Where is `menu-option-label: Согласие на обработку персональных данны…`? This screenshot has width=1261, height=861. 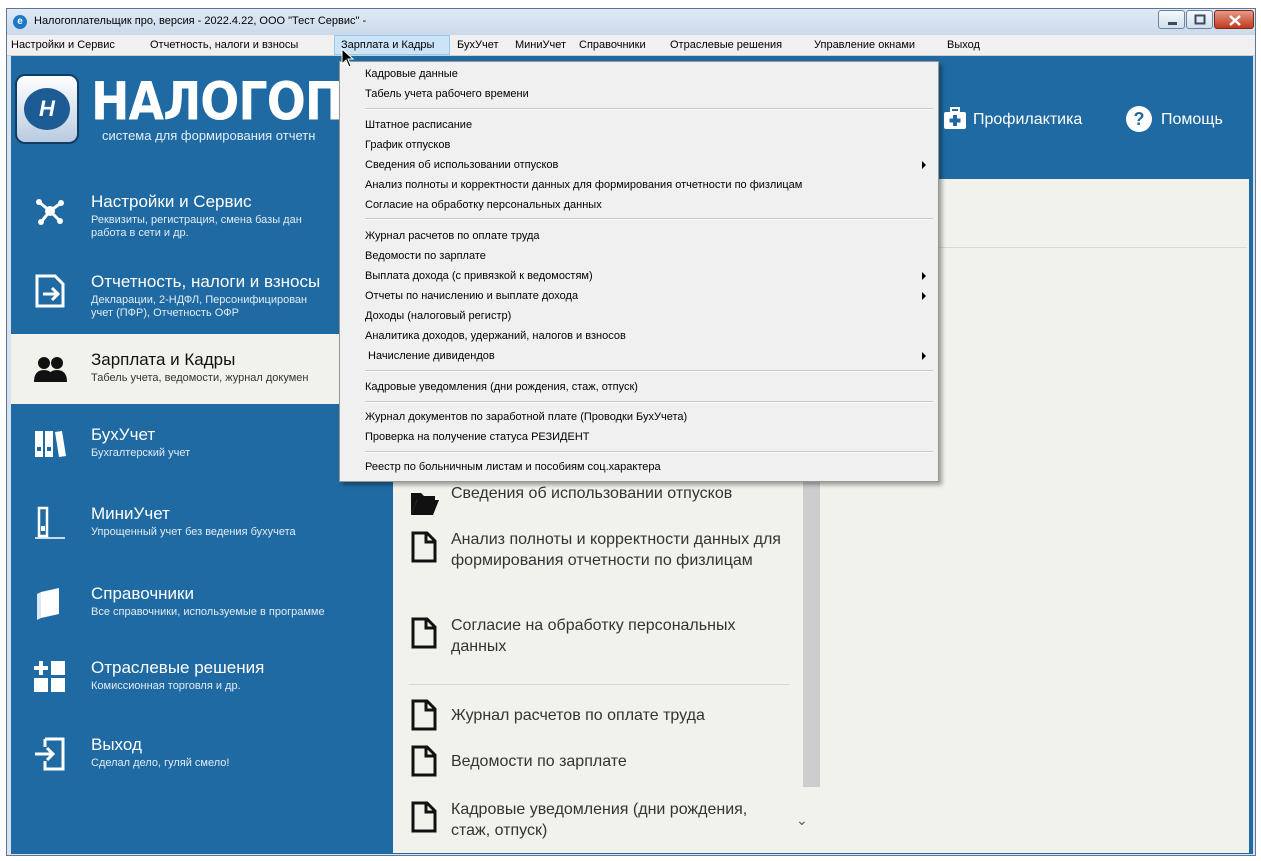 menu-option-label: Согласие на обработку персональных данны… is located at coordinates (483, 205).